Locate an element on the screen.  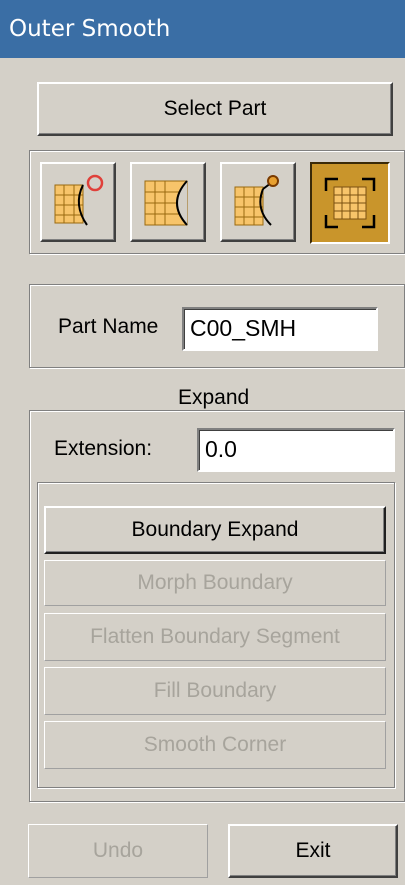
fill-boundary-label: Fill Boundary is located at coordinates (215, 690).